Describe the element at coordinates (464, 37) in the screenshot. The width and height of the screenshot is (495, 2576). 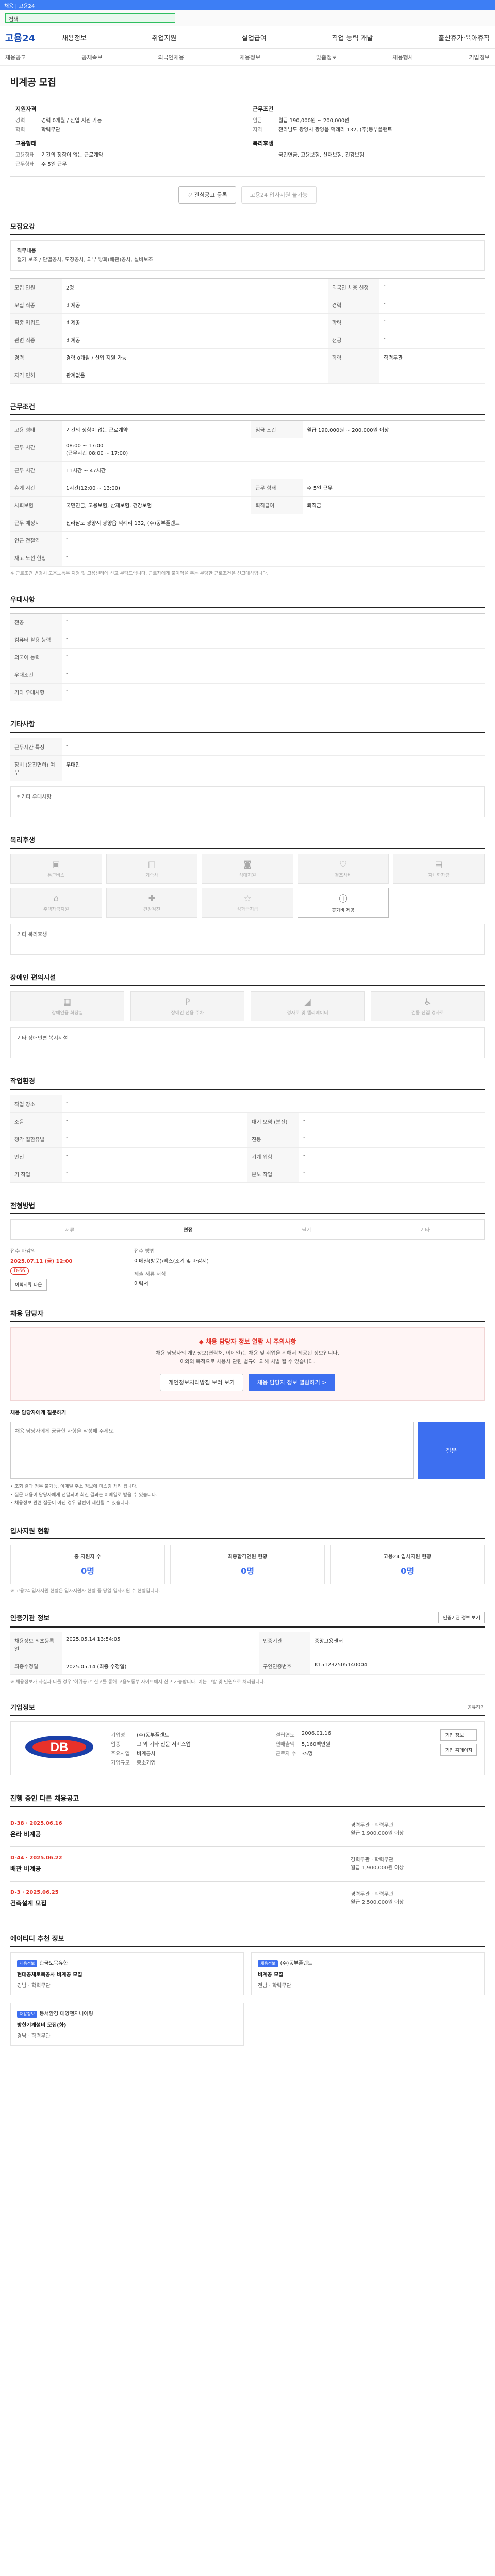
I see `nav-item: 출산휴가·육아휴직` at that location.